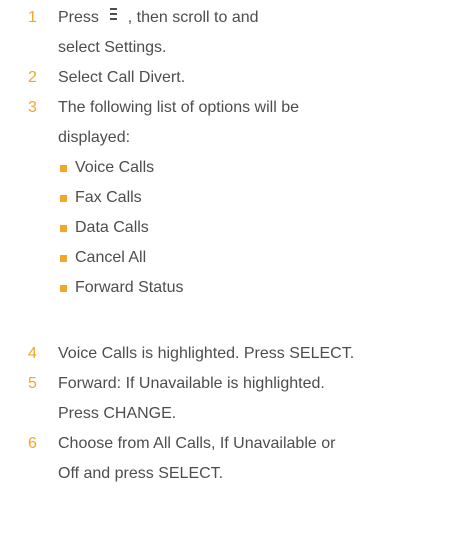 The height and width of the screenshot is (559, 458). What do you see at coordinates (112, 47) in the screenshot?
I see `step-line: select Settings.` at bounding box center [112, 47].